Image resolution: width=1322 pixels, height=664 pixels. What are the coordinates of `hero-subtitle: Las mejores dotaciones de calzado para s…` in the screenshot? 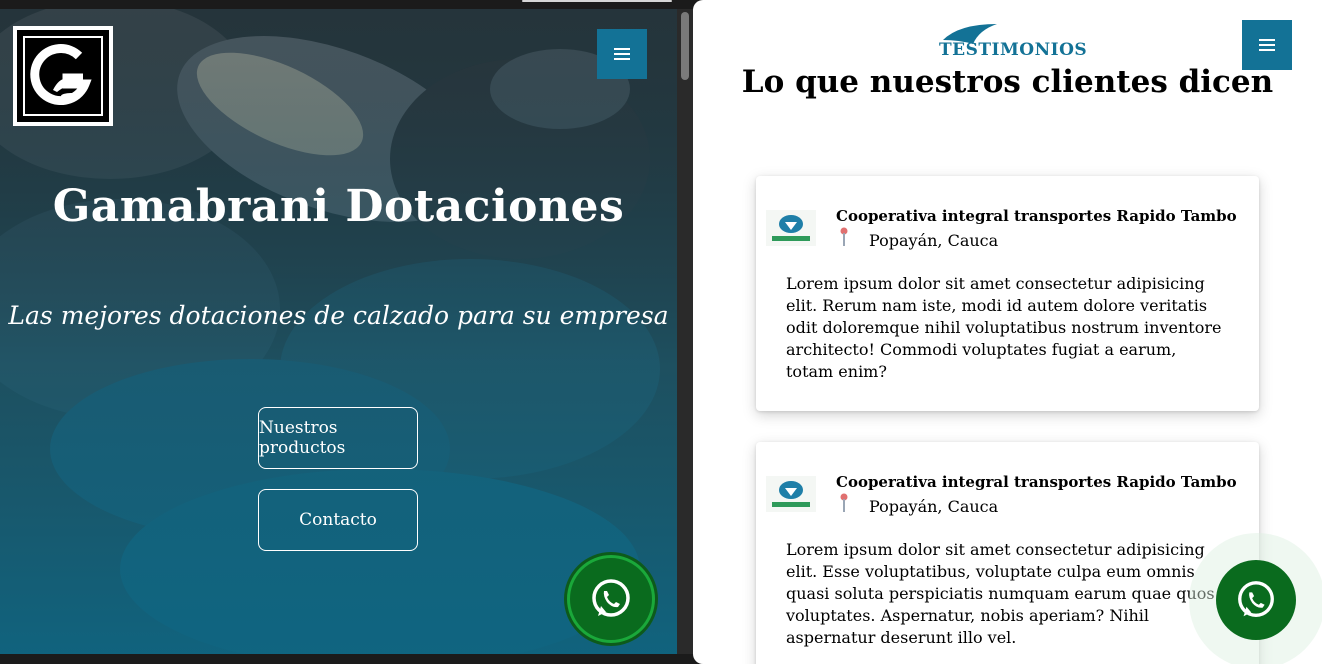 It's located at (338, 315).